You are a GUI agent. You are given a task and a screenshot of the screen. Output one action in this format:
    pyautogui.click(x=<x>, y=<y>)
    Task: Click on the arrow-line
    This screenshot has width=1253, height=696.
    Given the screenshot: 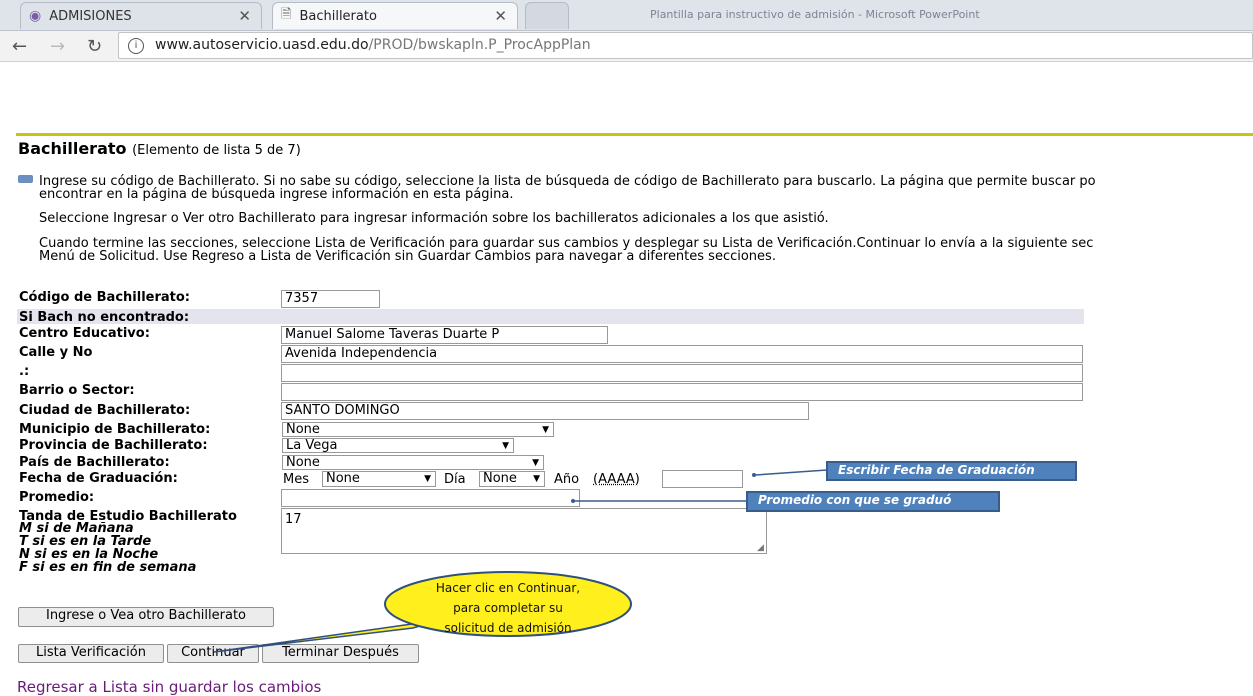 What is the action you would take?
    pyautogui.click(x=791, y=472)
    